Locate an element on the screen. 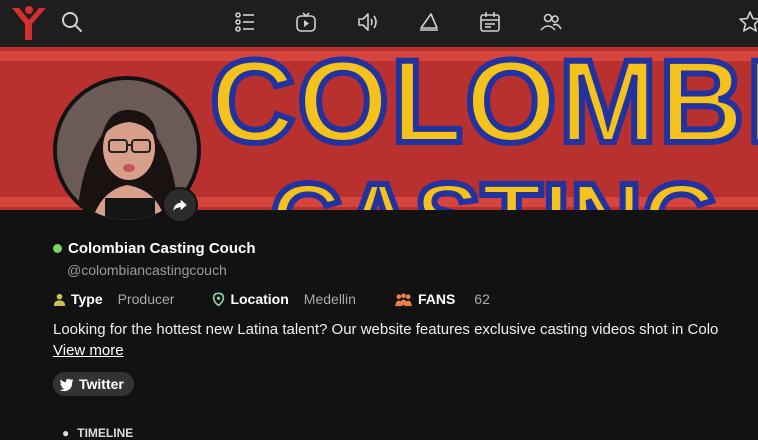  profile-meta: Type Producer Location Medellin FANS 62 is located at coordinates (271, 299).